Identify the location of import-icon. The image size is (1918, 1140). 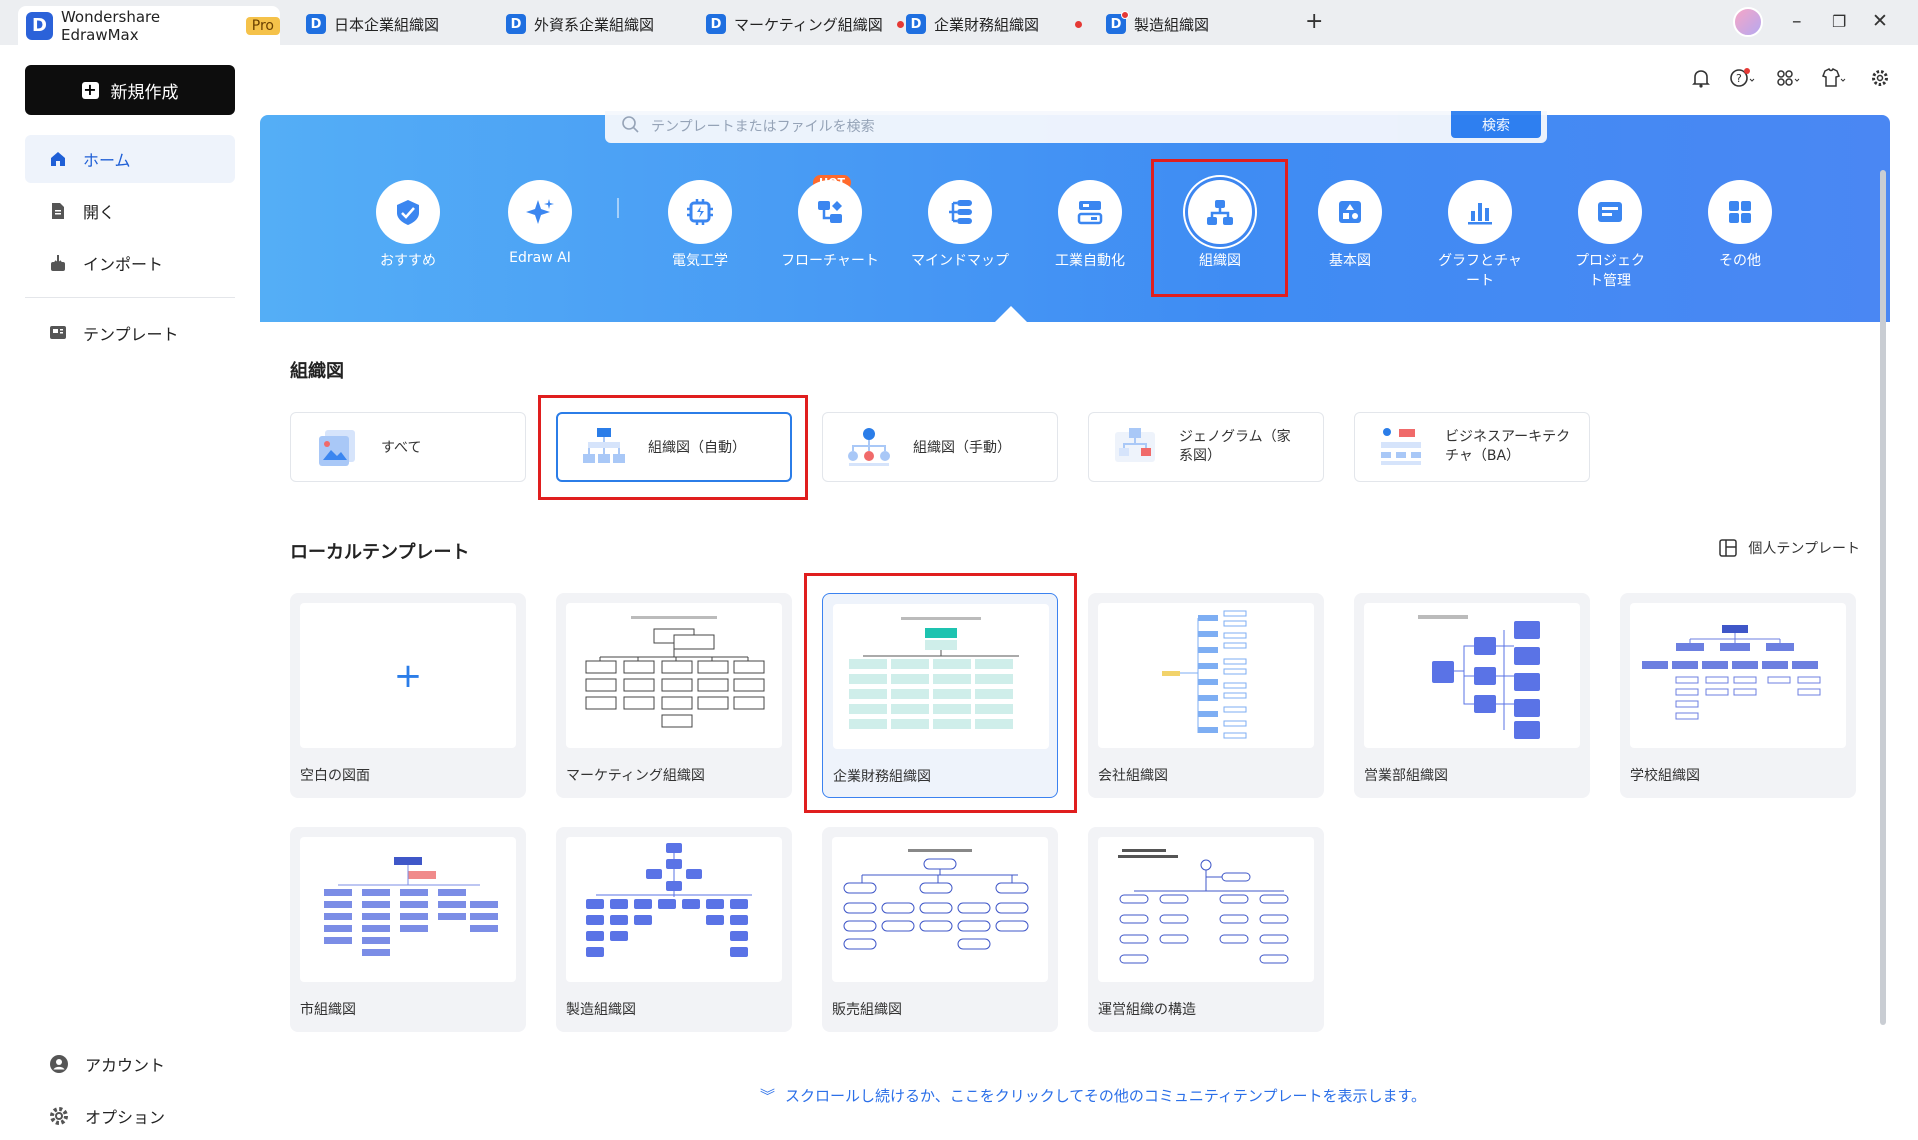
(58, 263).